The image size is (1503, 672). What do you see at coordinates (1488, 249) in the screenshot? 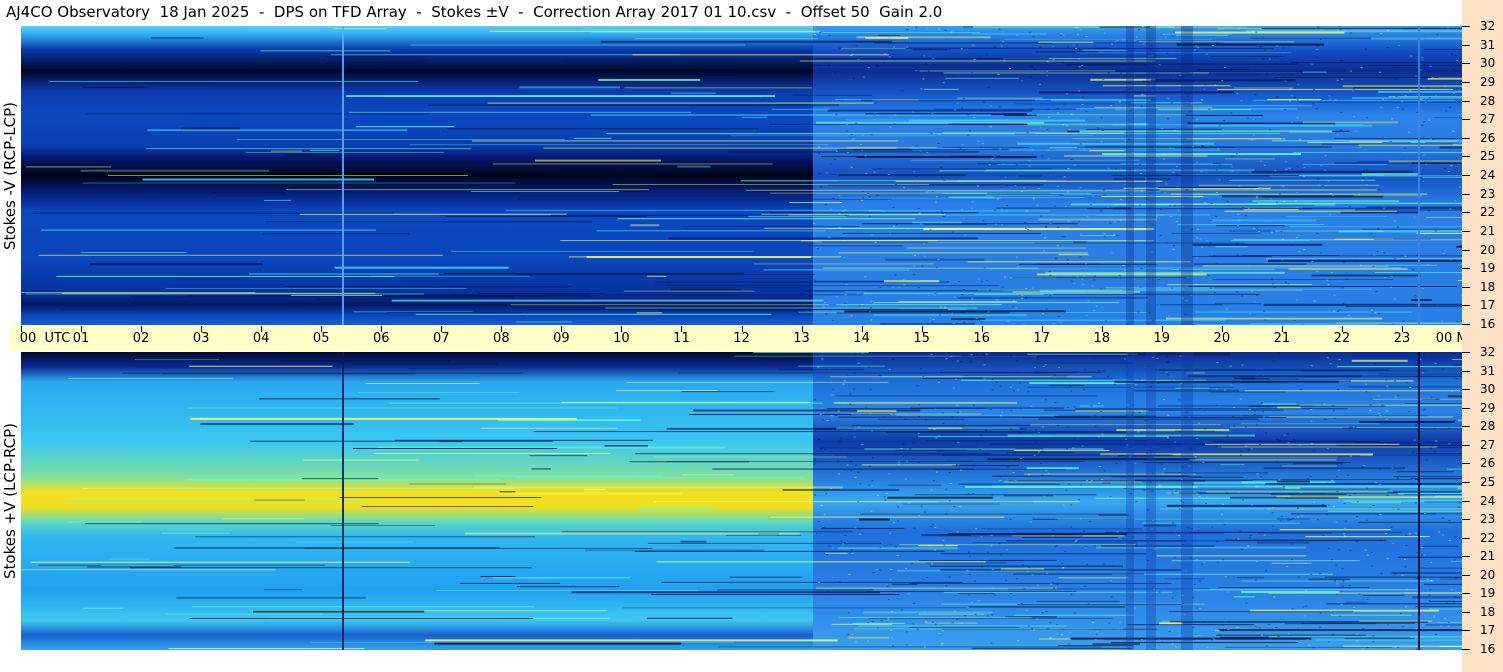
I see `freq-tick-label: 20` at bounding box center [1488, 249].